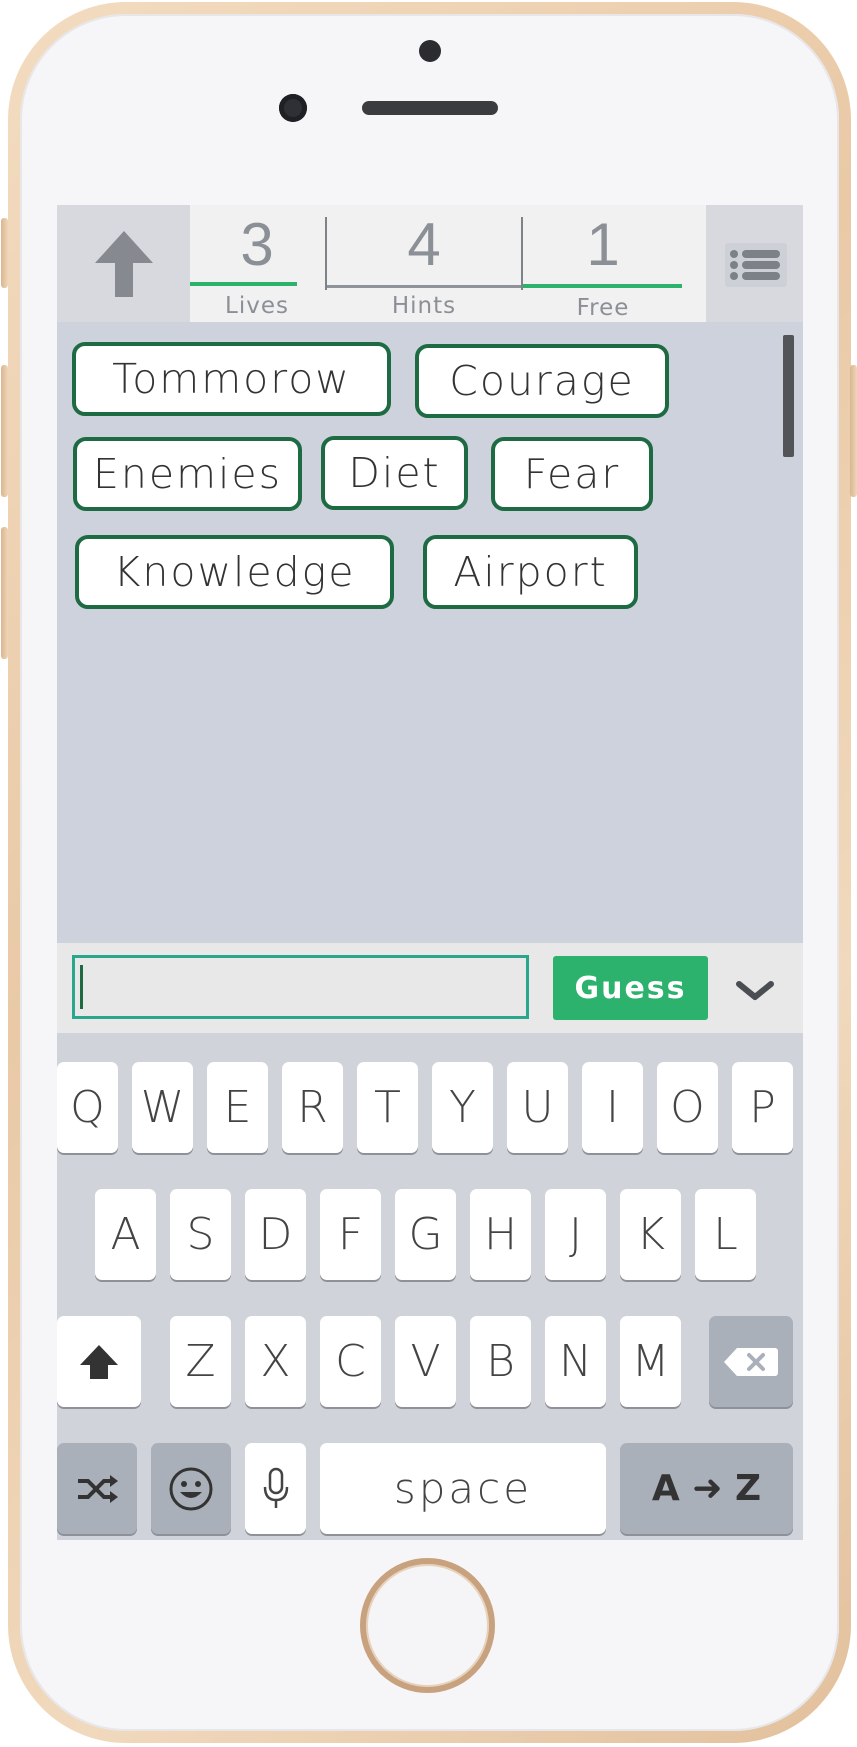 The image size is (857, 1747). Describe the element at coordinates (237, 1107) in the screenshot. I see `key-e: E` at that location.